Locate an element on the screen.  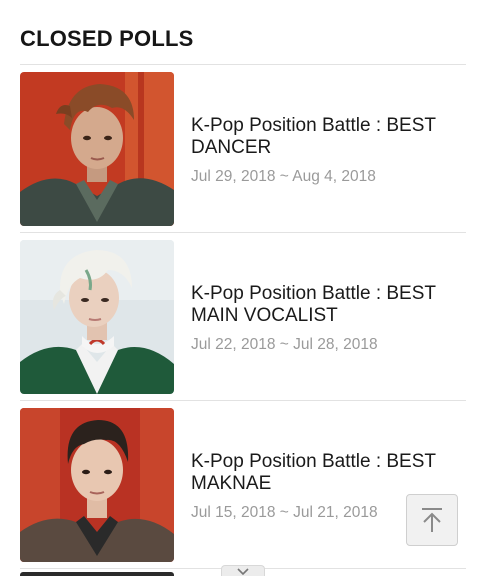
show-more-handle is located at coordinates (243, 570).